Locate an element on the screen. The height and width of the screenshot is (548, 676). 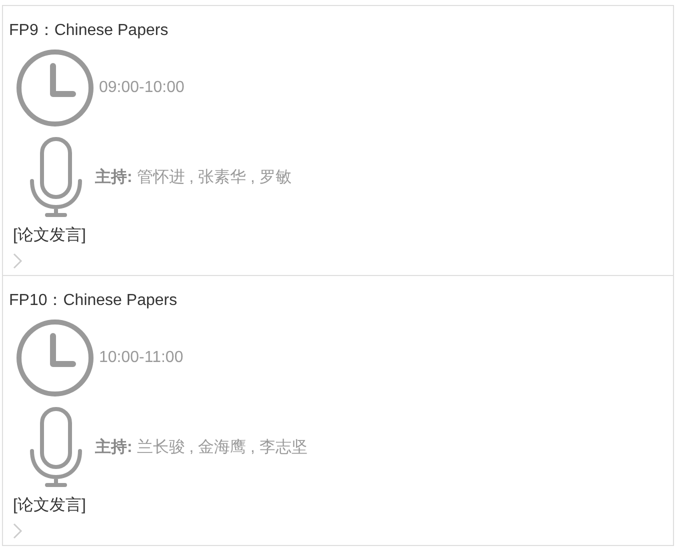
session-time: 09:00-10:00 is located at coordinates (141, 88).